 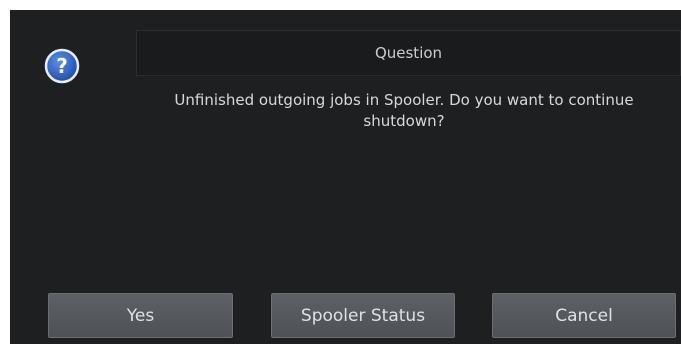 I want to click on cancel-button: Cancel, so click(x=584, y=315).